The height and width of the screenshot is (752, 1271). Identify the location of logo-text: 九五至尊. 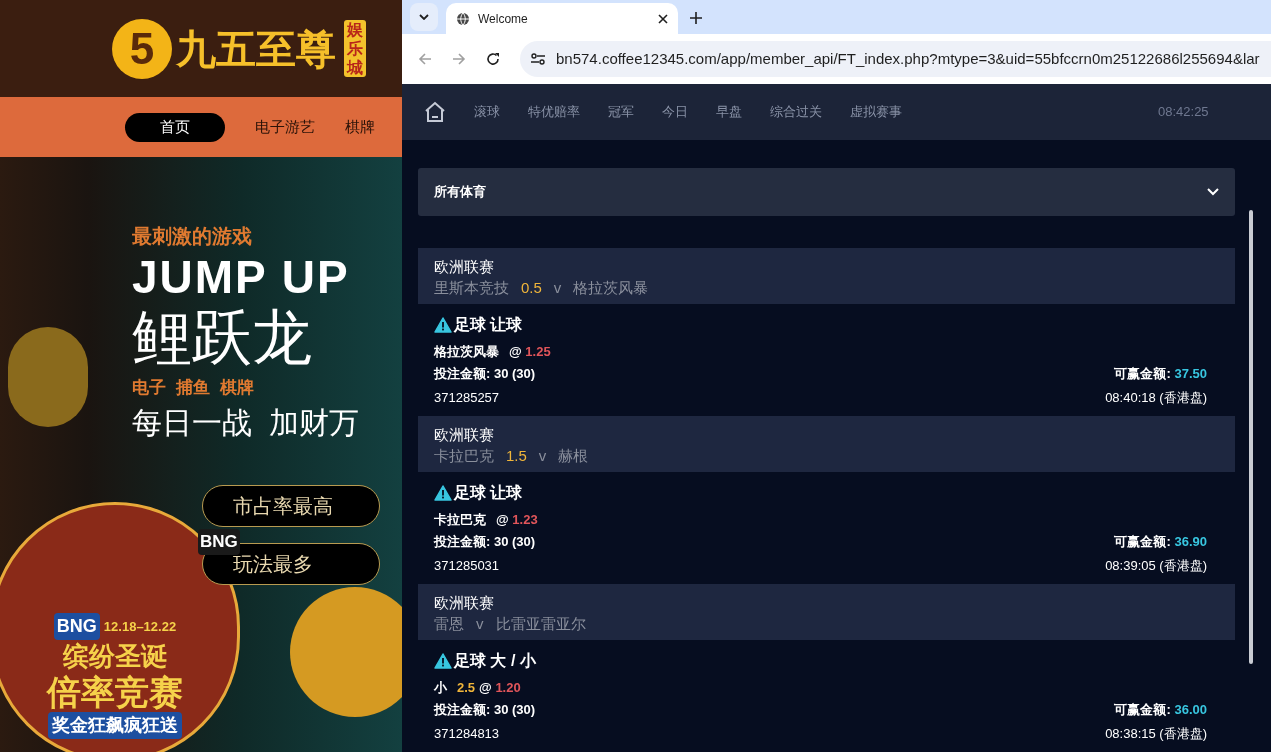
(256, 48).